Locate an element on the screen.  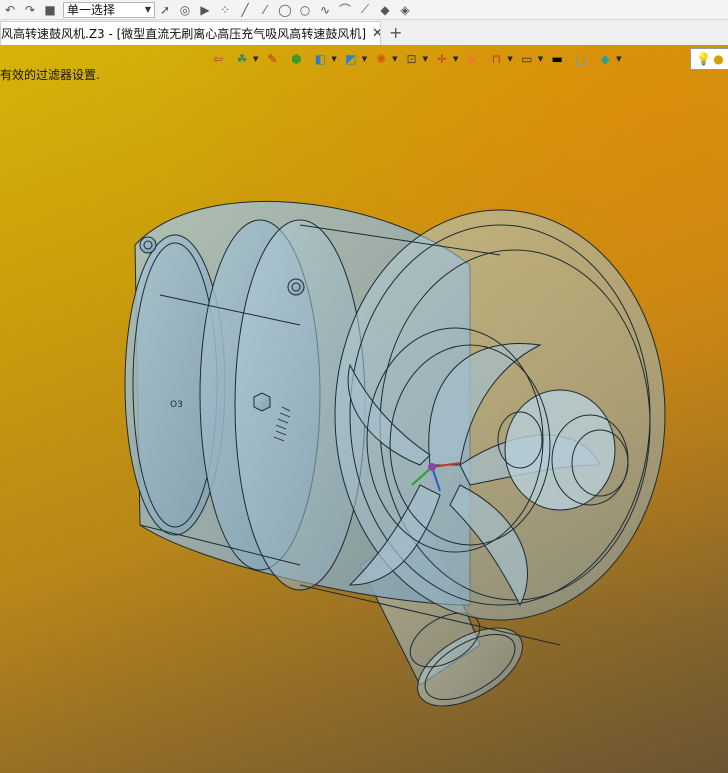
display-icon: ▭ is located at coordinates (527, 59).